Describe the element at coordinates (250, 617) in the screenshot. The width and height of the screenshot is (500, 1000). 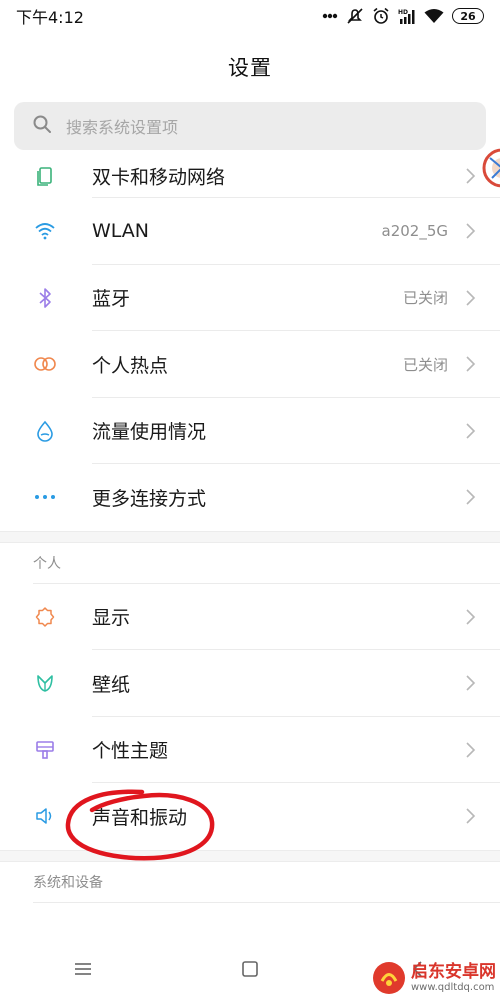
I see `settings-item-display: 显示` at that location.